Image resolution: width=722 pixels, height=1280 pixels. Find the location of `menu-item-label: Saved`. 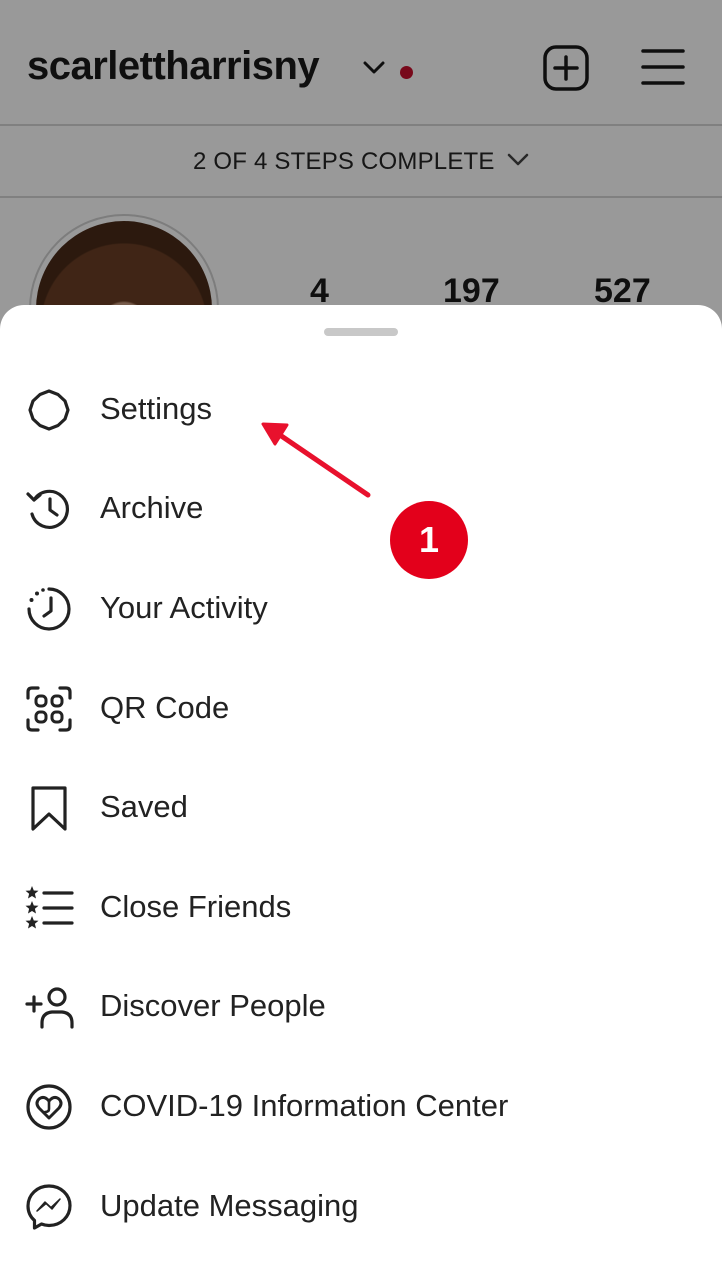

menu-item-label: Saved is located at coordinates (144, 806).